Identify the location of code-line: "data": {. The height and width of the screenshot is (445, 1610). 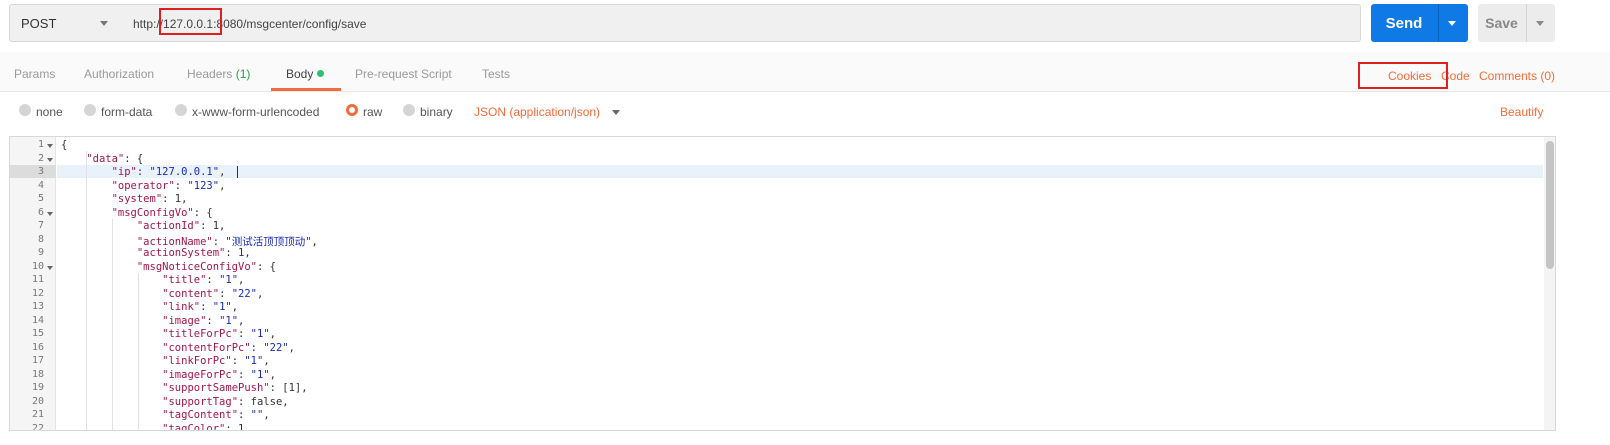
(115, 158).